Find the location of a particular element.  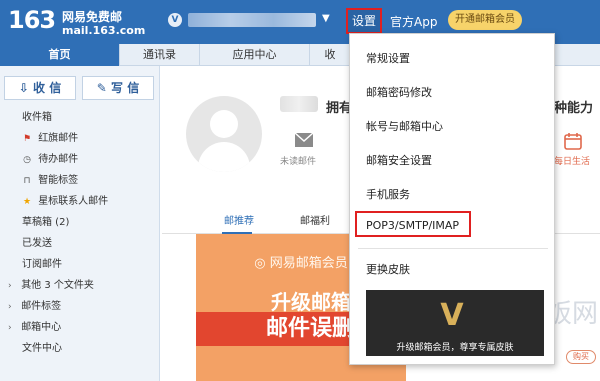

red-flag-icon: ⚑ is located at coordinates (27, 139).